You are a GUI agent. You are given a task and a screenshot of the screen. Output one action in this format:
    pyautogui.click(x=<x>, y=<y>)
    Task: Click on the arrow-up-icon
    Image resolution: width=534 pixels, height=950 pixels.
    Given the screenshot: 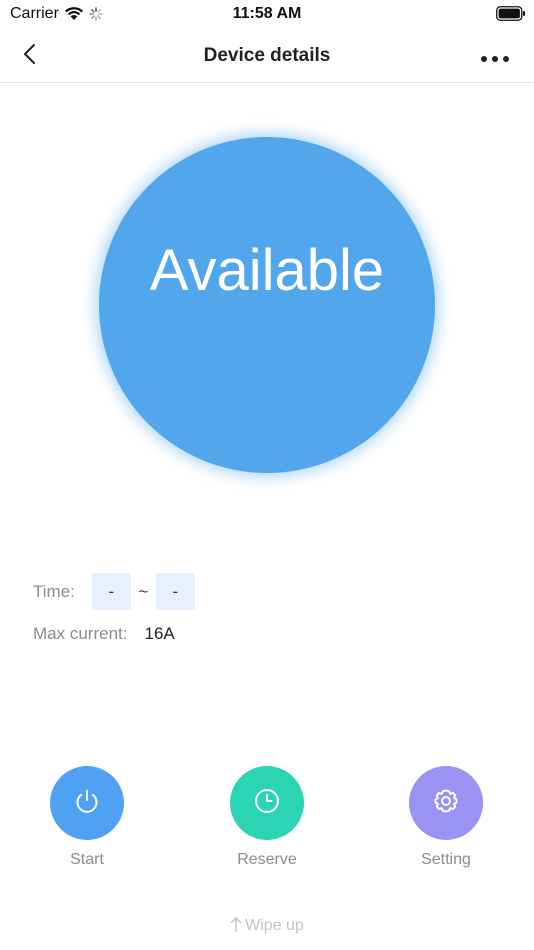 What is the action you would take?
    pyautogui.click(x=236, y=926)
    